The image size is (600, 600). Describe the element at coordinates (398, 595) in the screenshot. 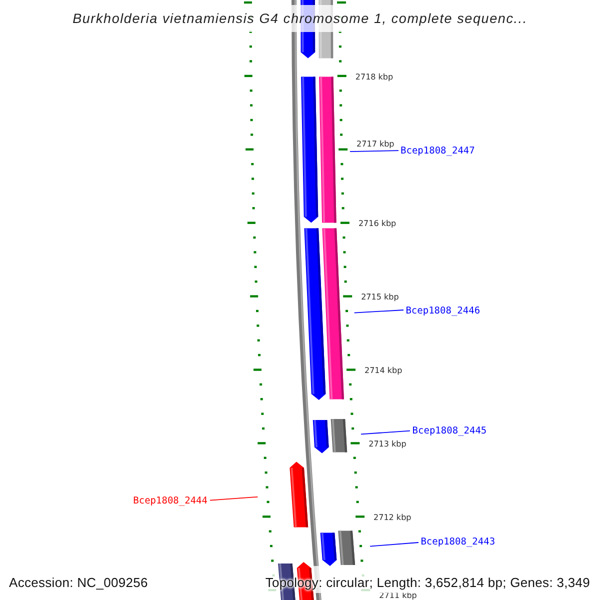

I see `tick-label: 2711 kbp` at that location.